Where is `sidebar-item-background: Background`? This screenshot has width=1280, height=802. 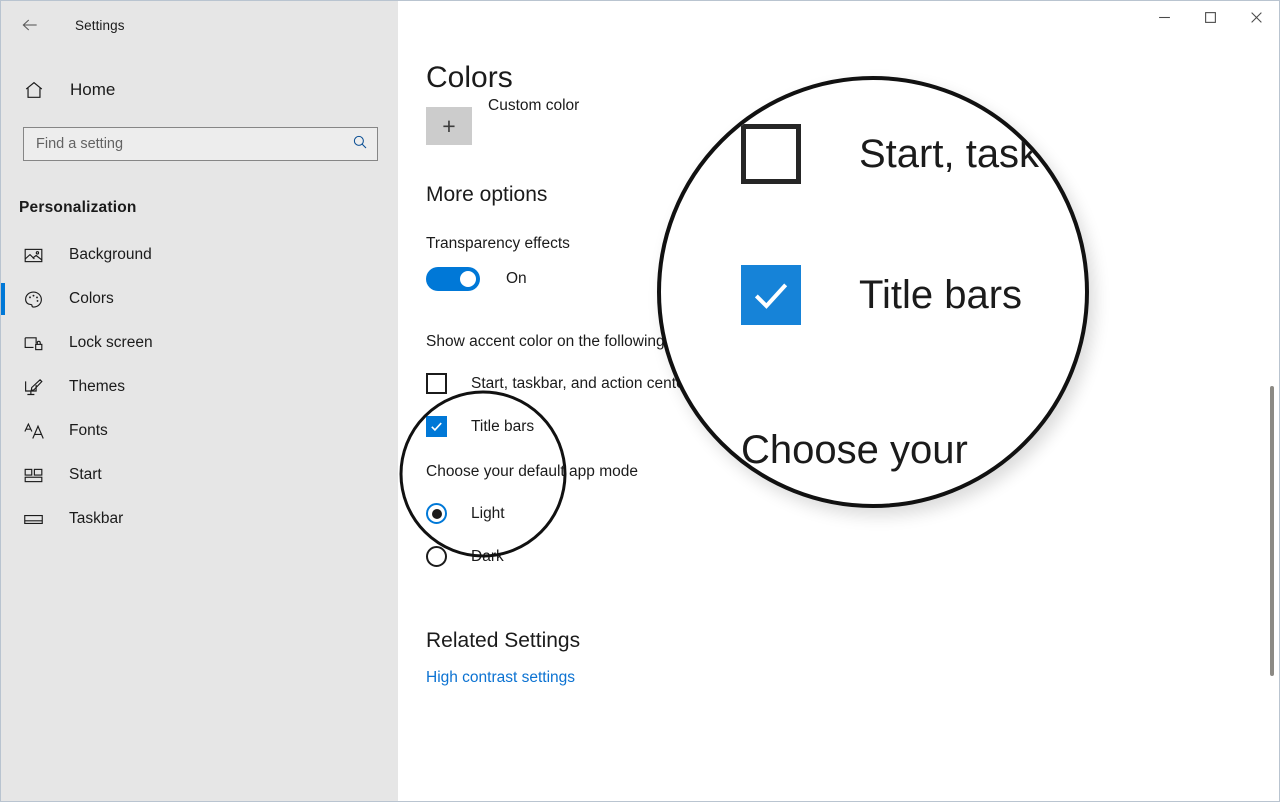
sidebar-item-background: Background is located at coordinates (199, 255).